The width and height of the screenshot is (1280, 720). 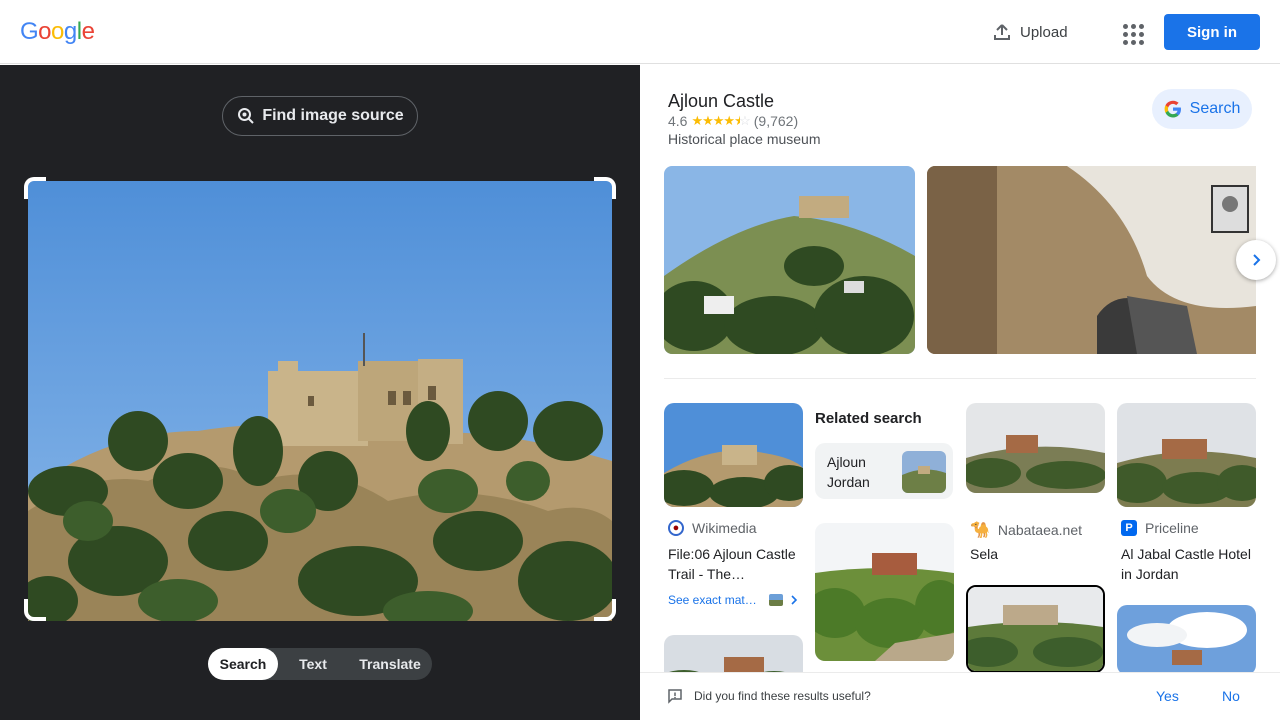 What do you see at coordinates (1172, 109) in the screenshot?
I see `google-g-icon` at bounding box center [1172, 109].